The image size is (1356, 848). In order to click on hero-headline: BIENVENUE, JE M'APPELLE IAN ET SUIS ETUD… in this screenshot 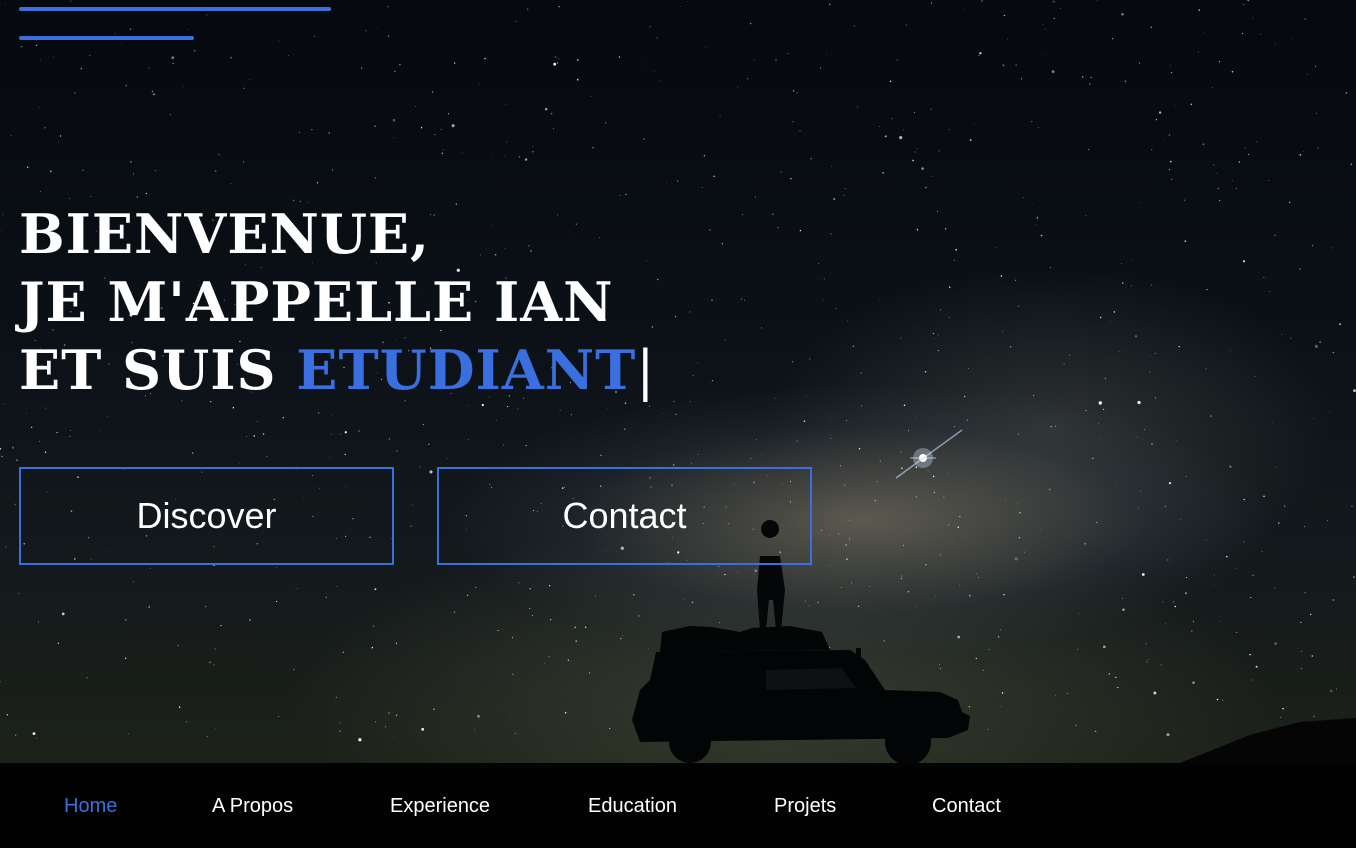, I will do `click(337, 302)`.